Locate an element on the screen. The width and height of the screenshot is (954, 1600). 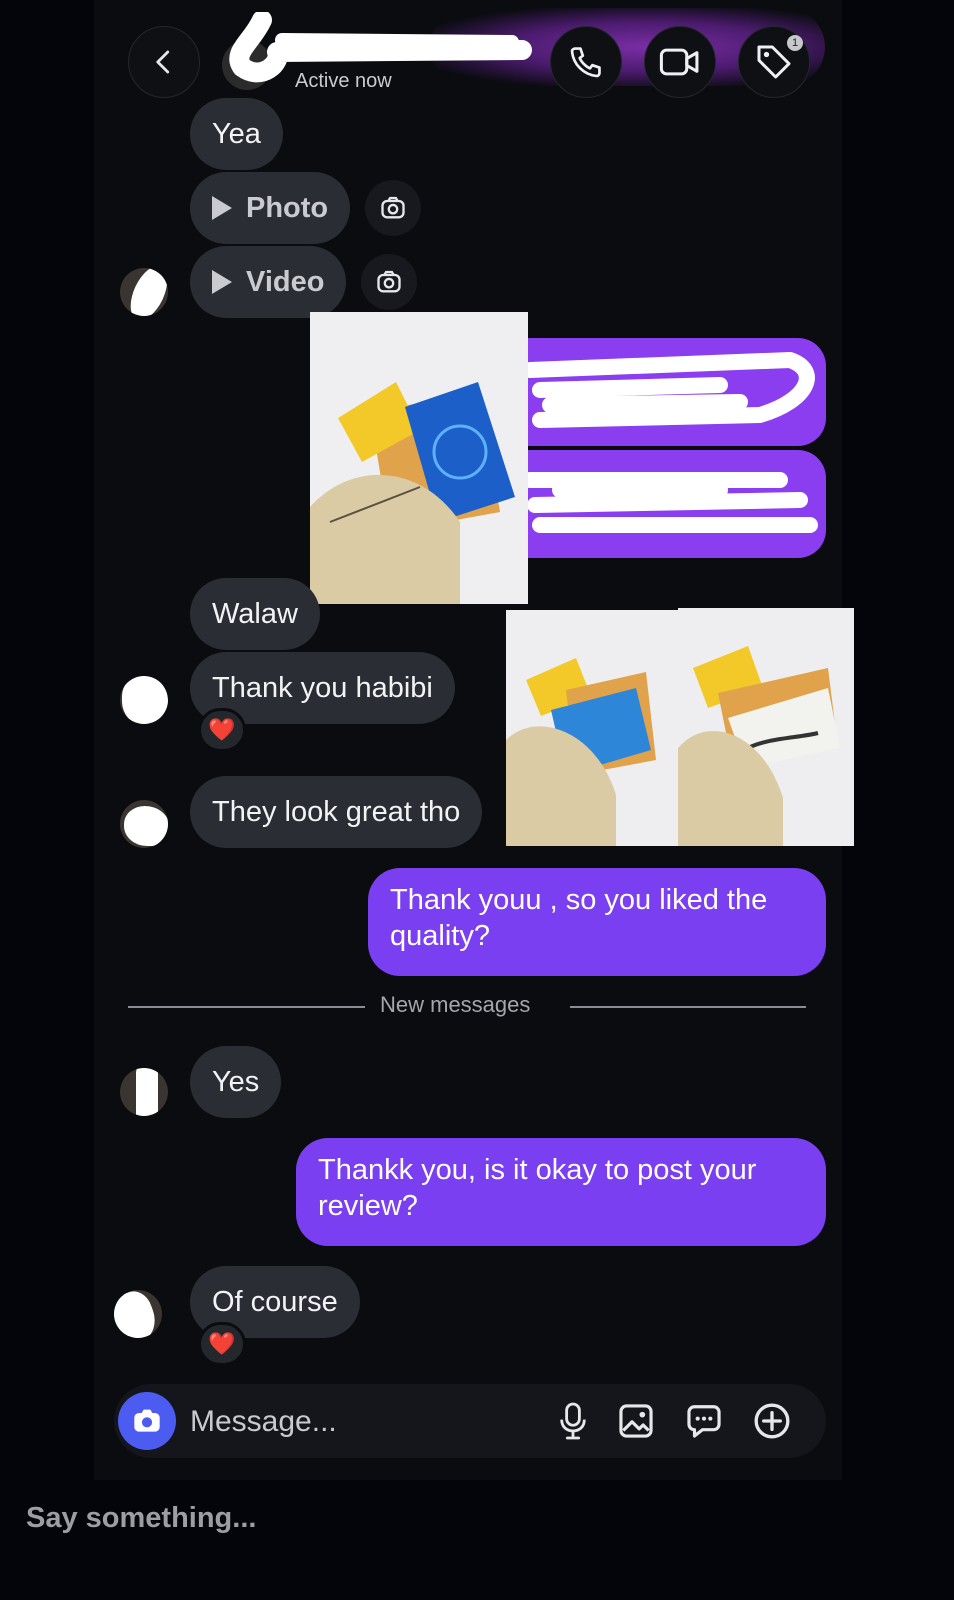
chevron-left-icon is located at coordinates (163, 62).